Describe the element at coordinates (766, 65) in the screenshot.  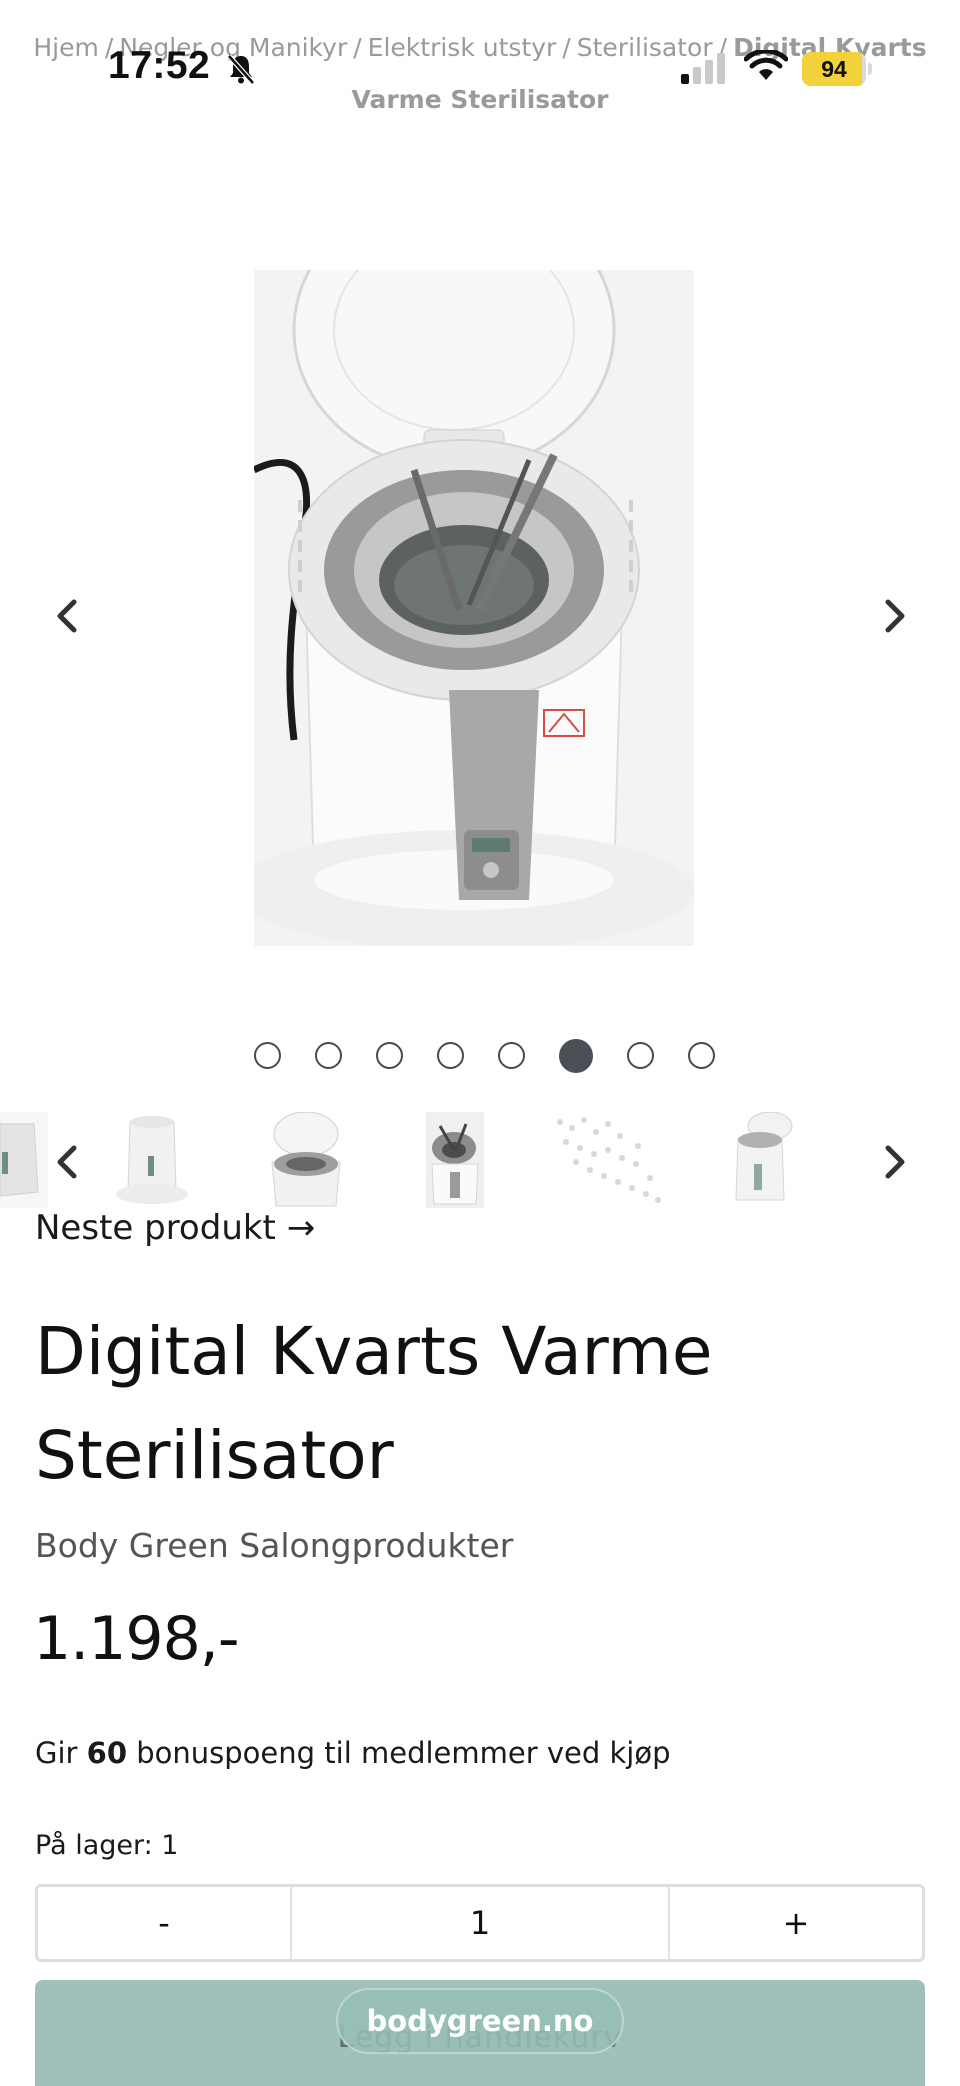
I see `wifi-icon` at that location.